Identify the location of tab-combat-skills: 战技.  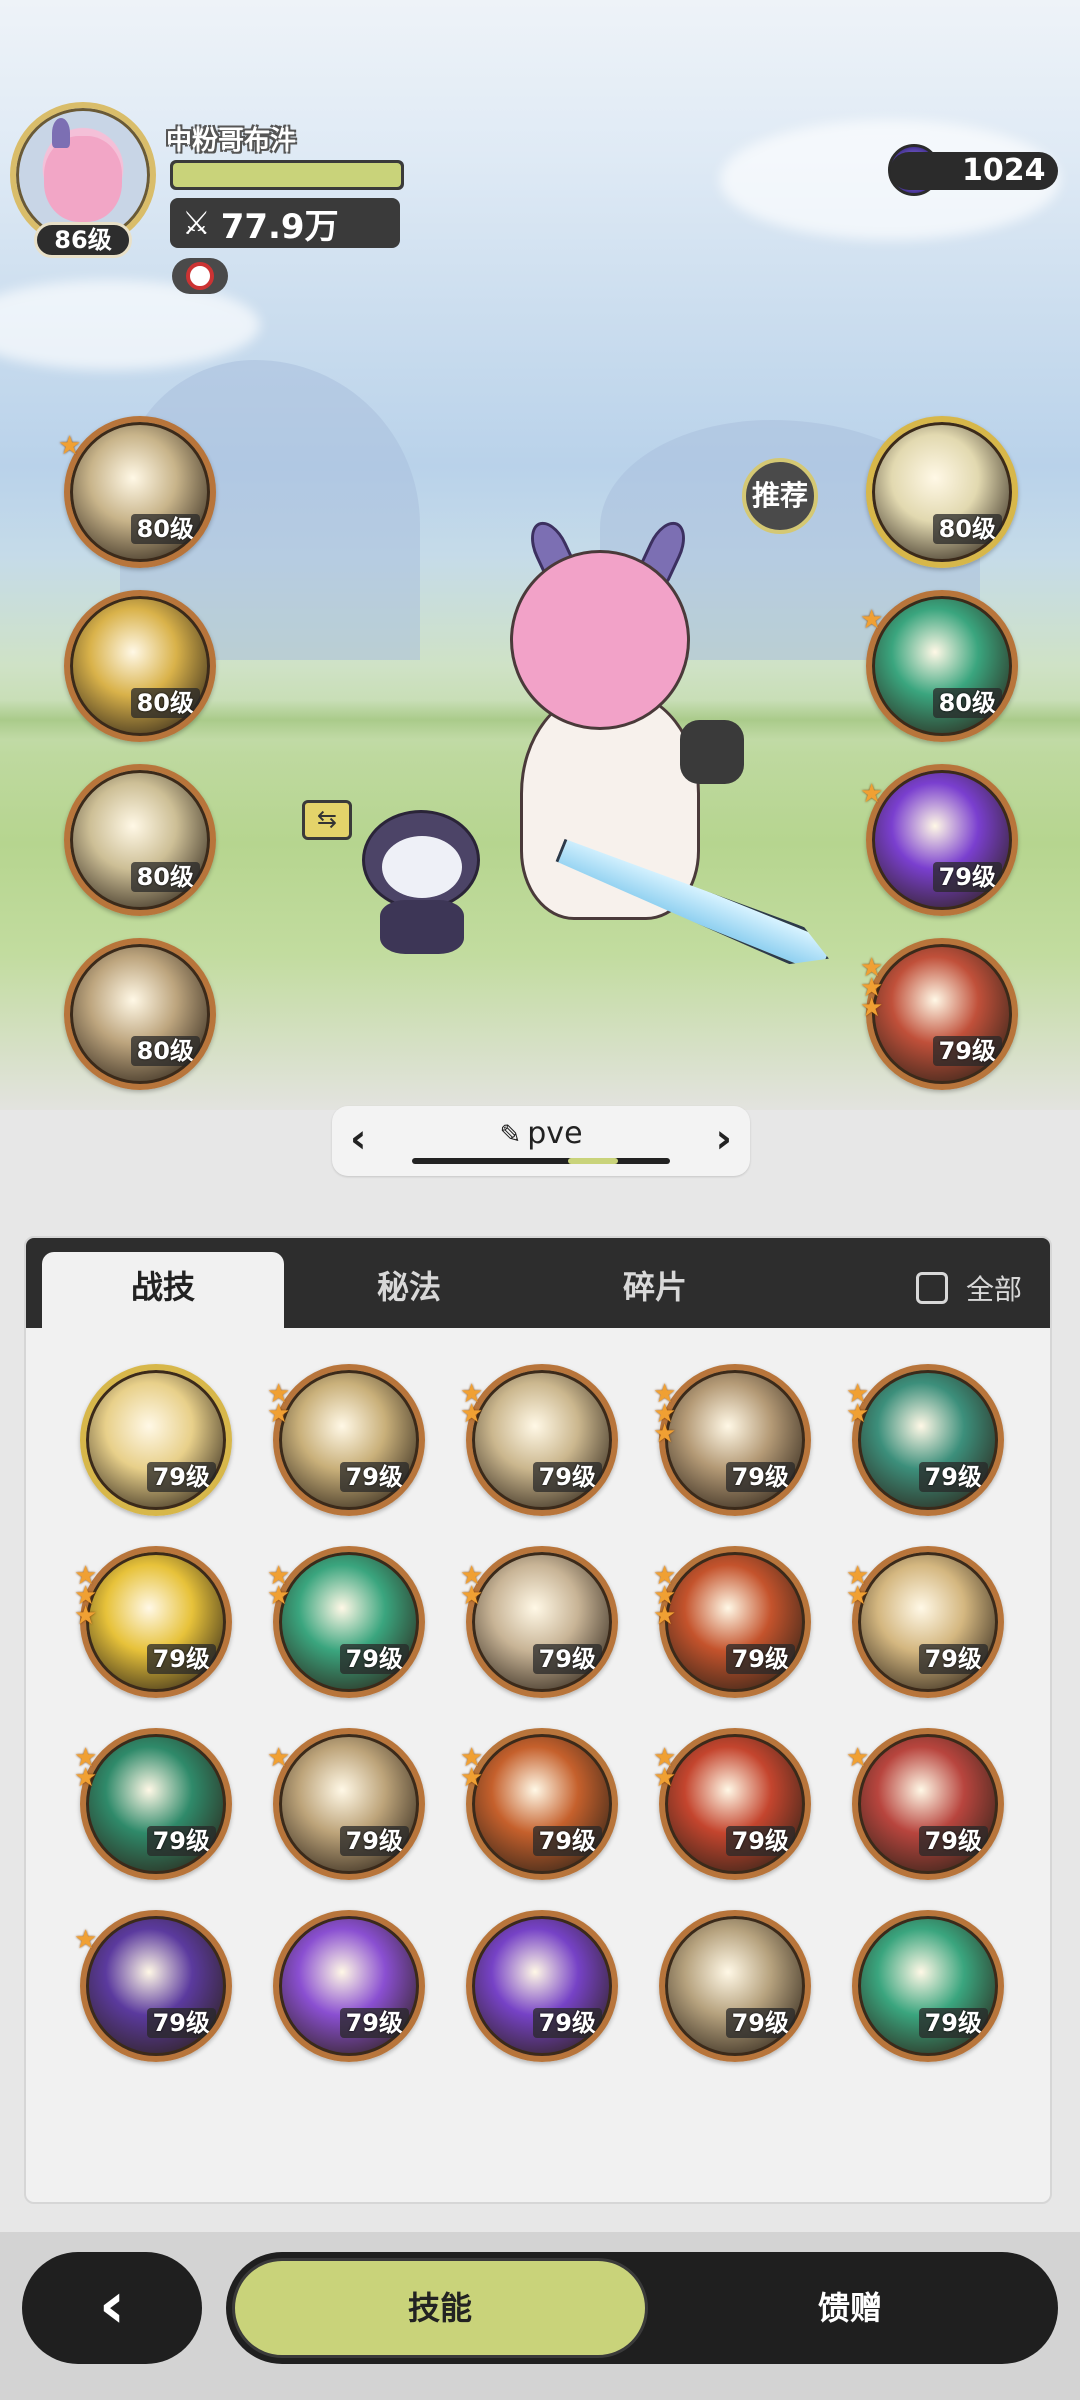
(163, 1290).